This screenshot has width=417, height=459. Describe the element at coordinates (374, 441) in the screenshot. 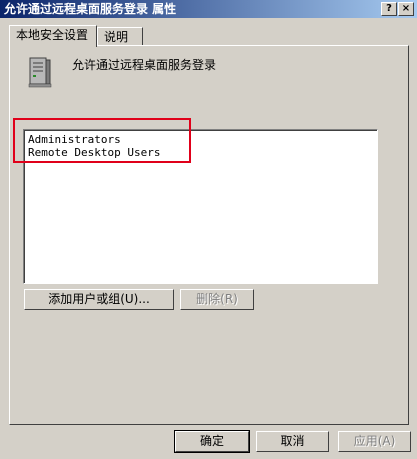

I see `apply-button: 应用(A)` at that location.